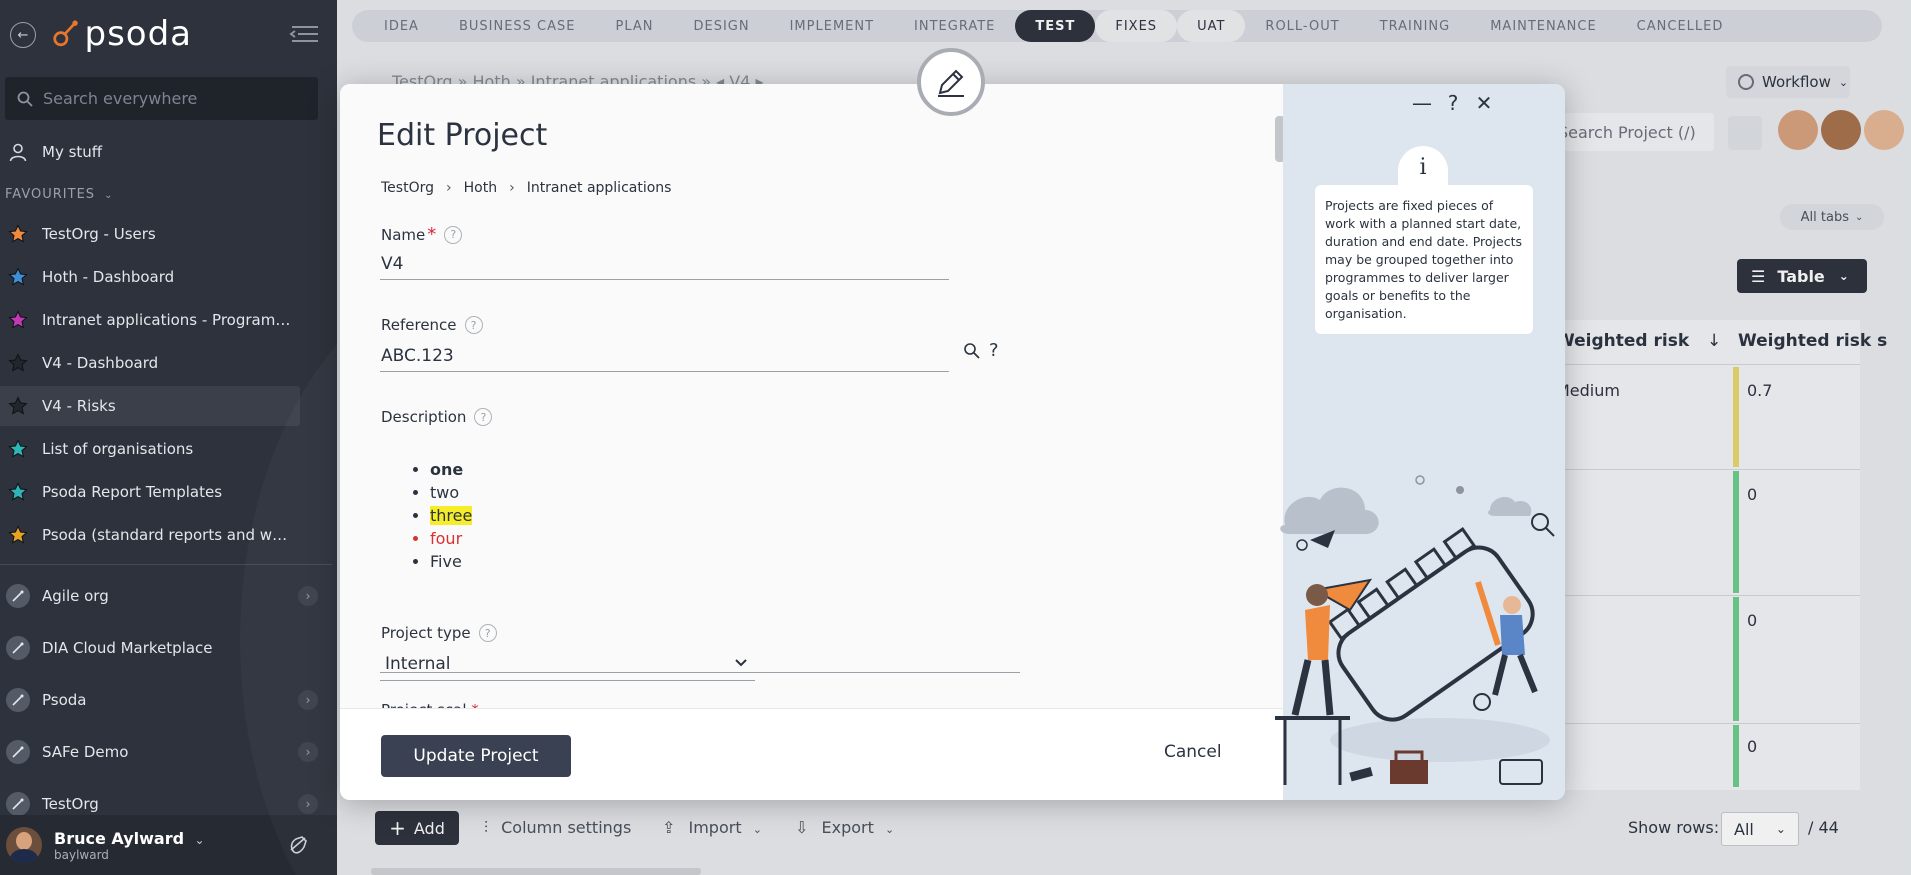 The width and height of the screenshot is (1911, 875). What do you see at coordinates (599, 188) in the screenshot?
I see `breadcrumb-item: Intranet applications` at bounding box center [599, 188].